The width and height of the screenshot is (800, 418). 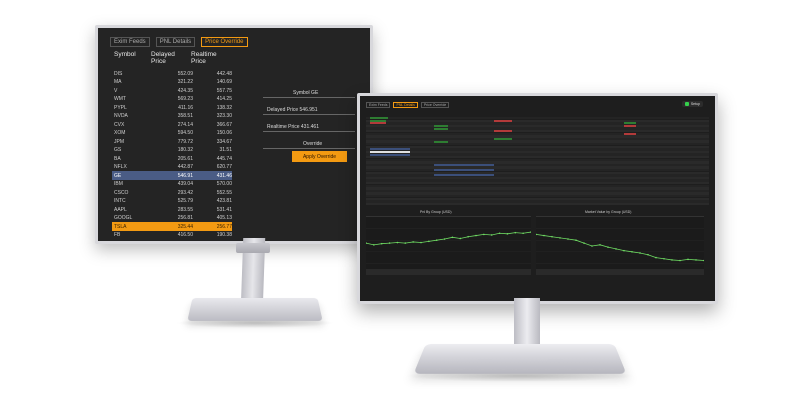 What do you see at coordinates (117, 158) in the screenshot?
I see `cell-symbol: BA` at bounding box center [117, 158].